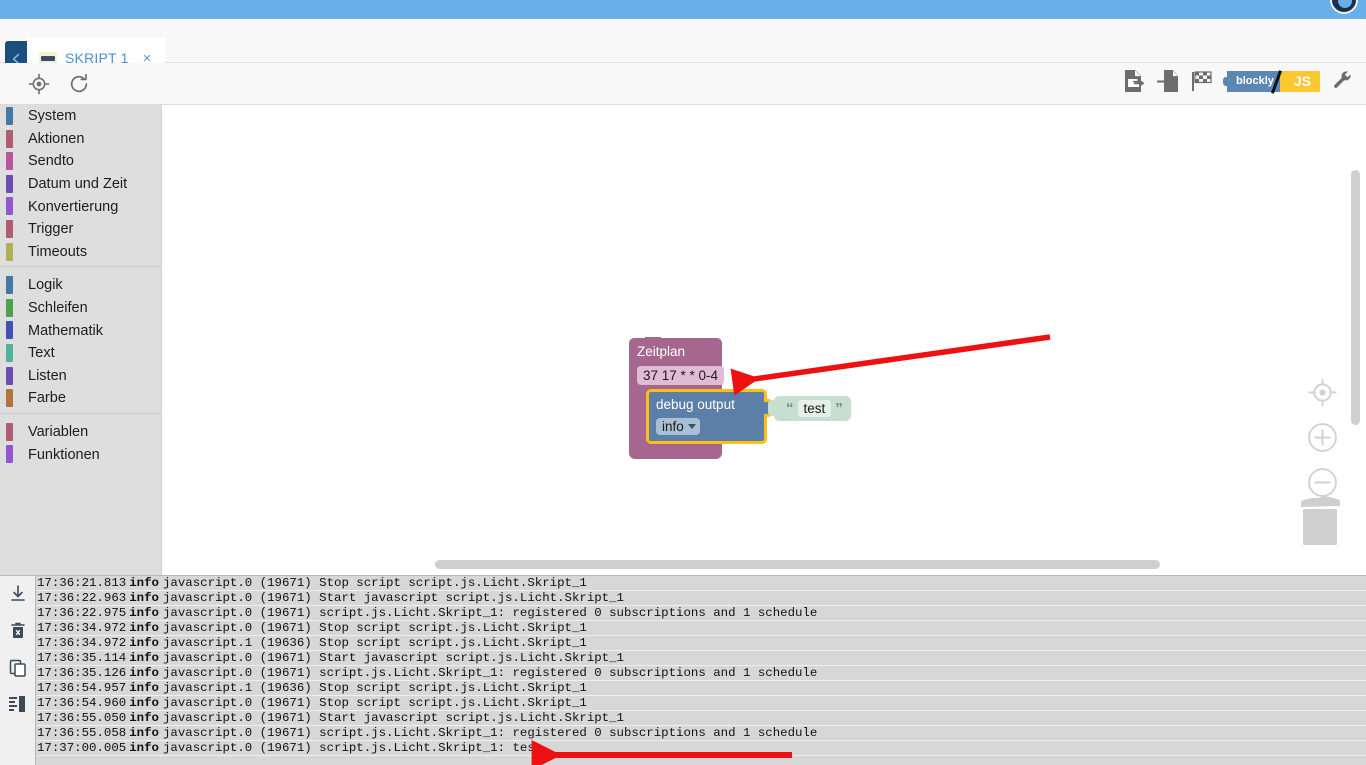  I want to click on severity-value: info, so click(673, 426).